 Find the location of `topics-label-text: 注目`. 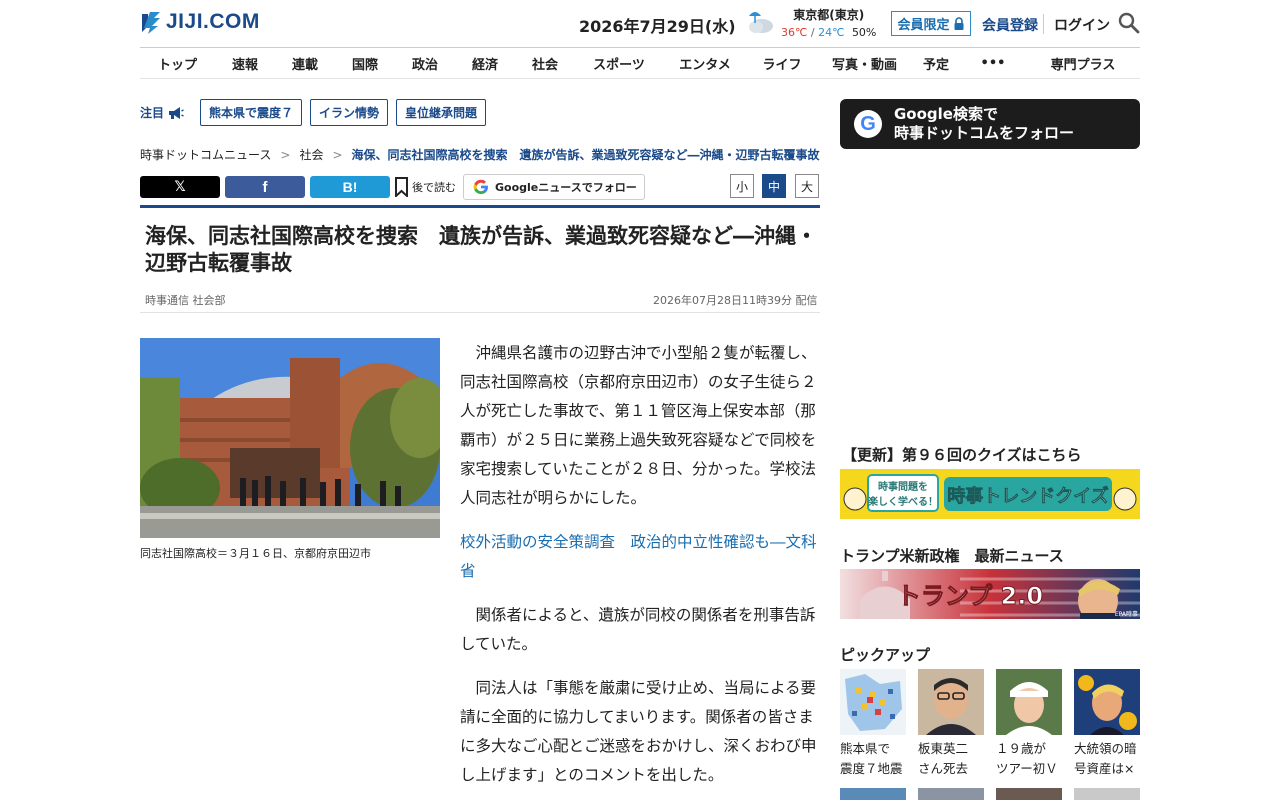

topics-label-text: 注目 is located at coordinates (152, 113).